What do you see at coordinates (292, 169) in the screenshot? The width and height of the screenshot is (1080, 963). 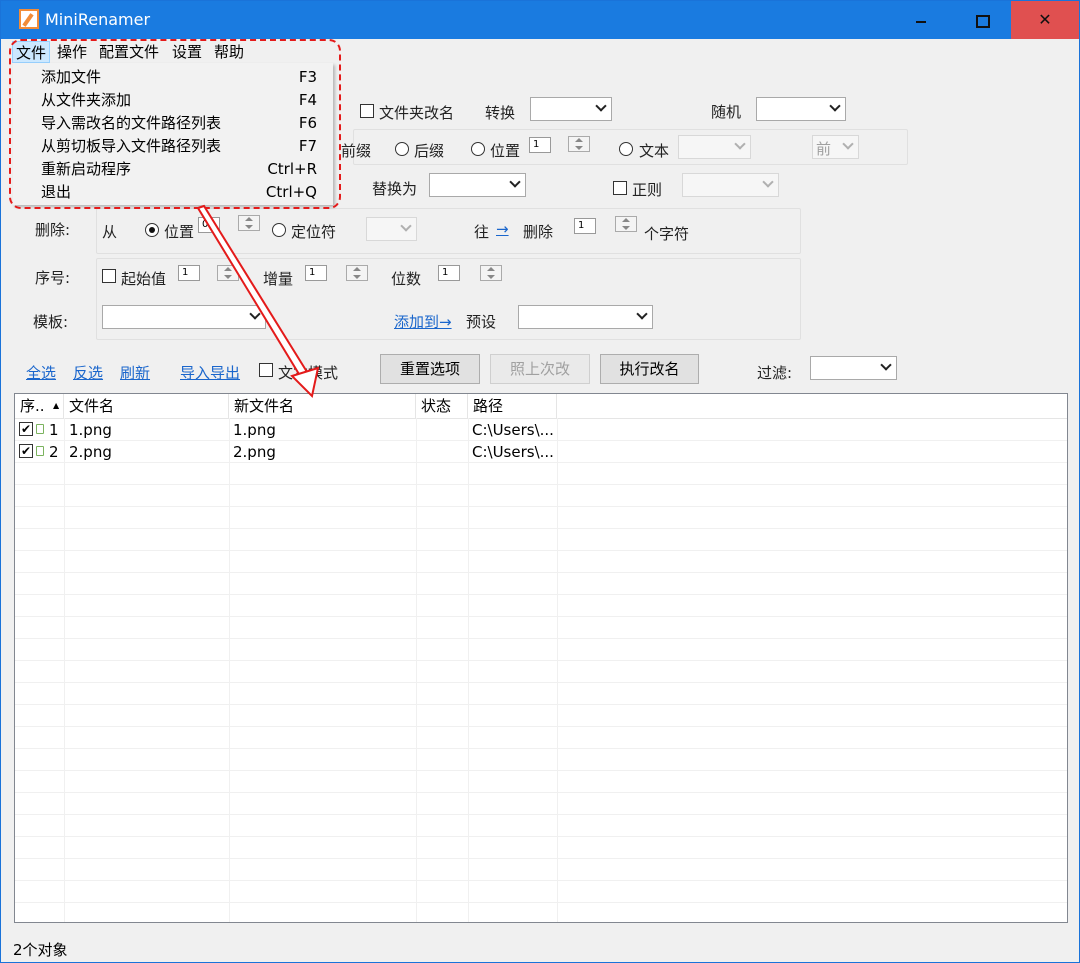 I see `menu-item-shortcut: Ctrl+R` at bounding box center [292, 169].